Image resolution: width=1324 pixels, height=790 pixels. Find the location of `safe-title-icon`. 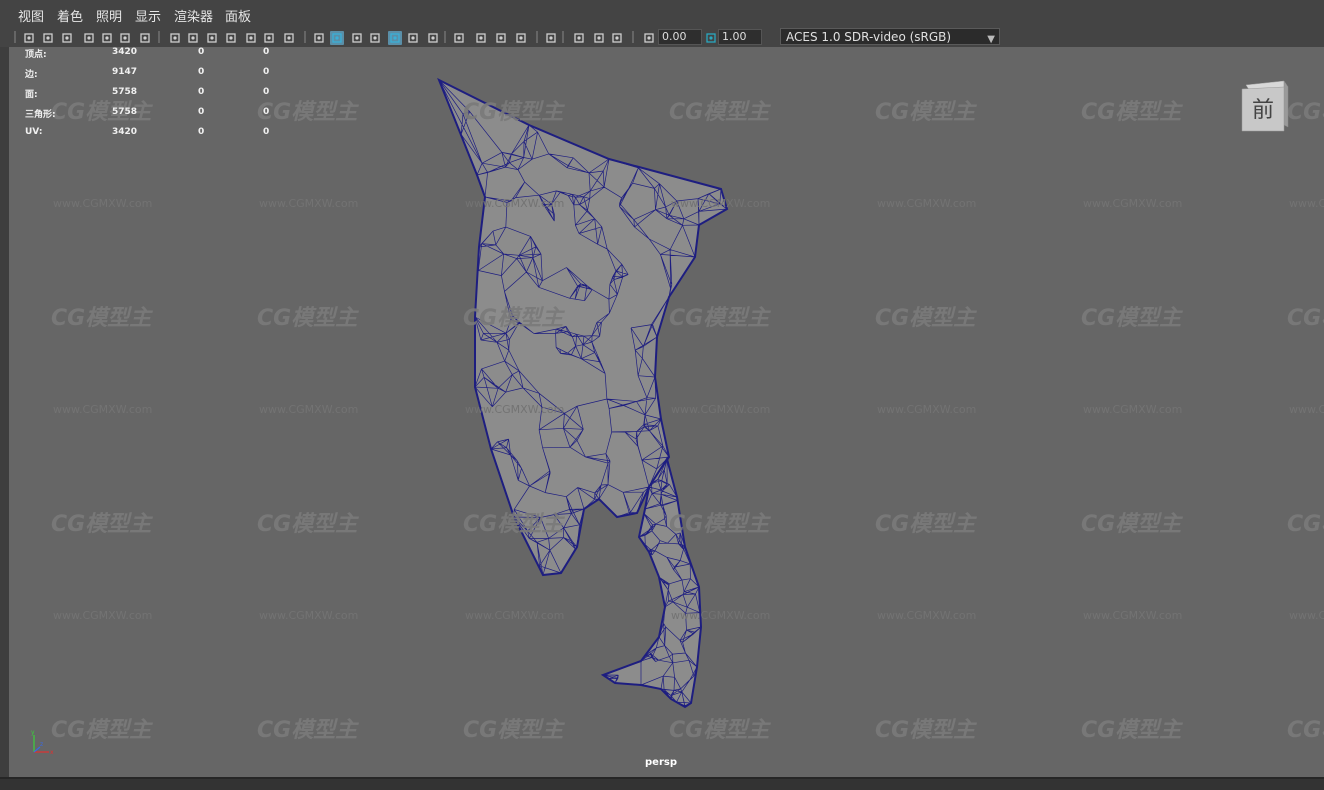

safe-title-icon is located at coordinates (269, 37).